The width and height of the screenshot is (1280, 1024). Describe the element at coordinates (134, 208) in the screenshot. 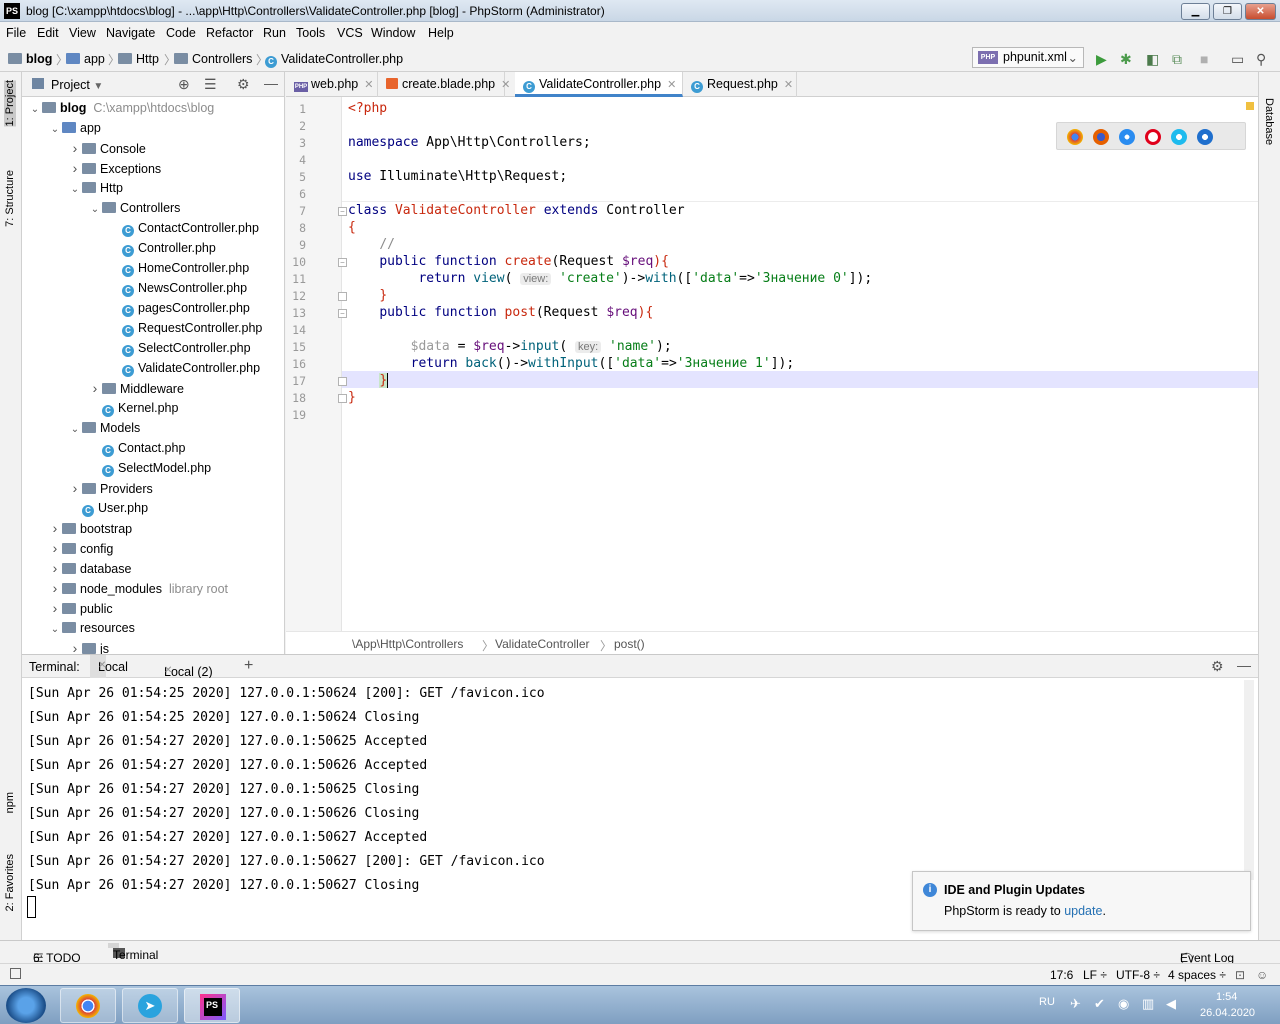

I see `tree-item: ⌄ Controllers` at that location.